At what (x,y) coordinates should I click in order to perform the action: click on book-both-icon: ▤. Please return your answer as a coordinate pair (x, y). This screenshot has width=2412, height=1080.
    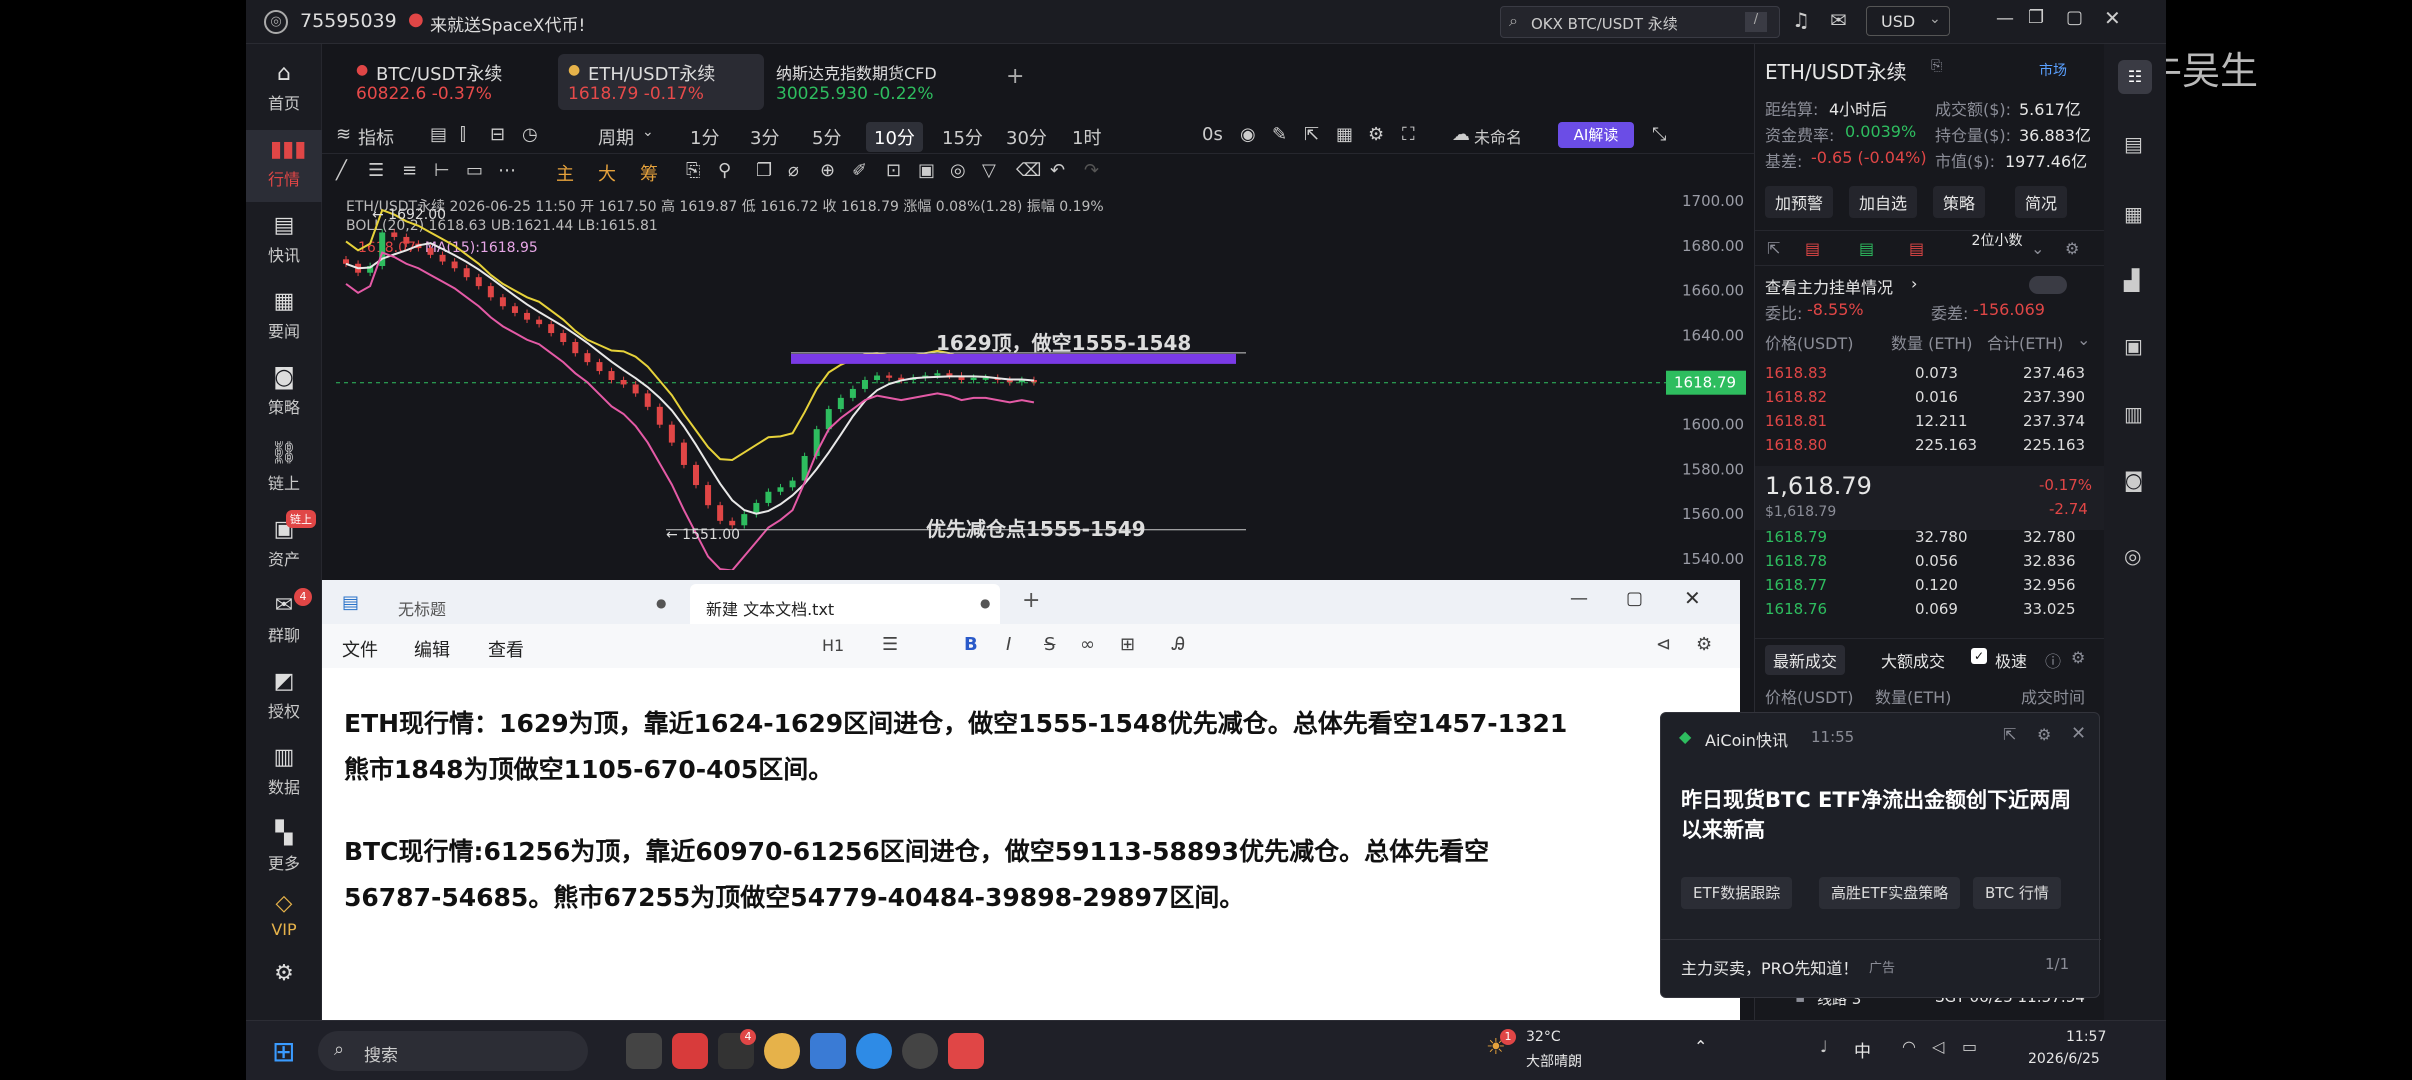
    Looking at the image, I should click on (1812, 248).